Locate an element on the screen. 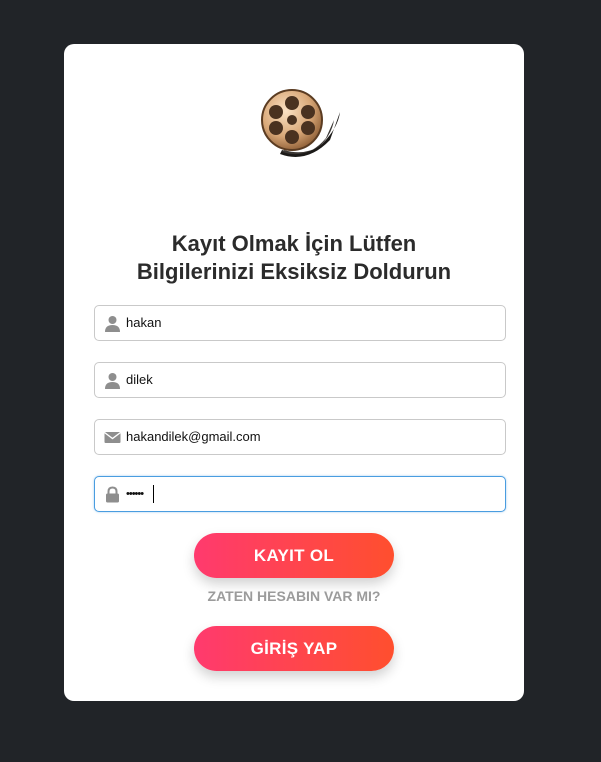 This screenshot has height=762, width=601. last-name-value: dilek is located at coordinates (139, 379).